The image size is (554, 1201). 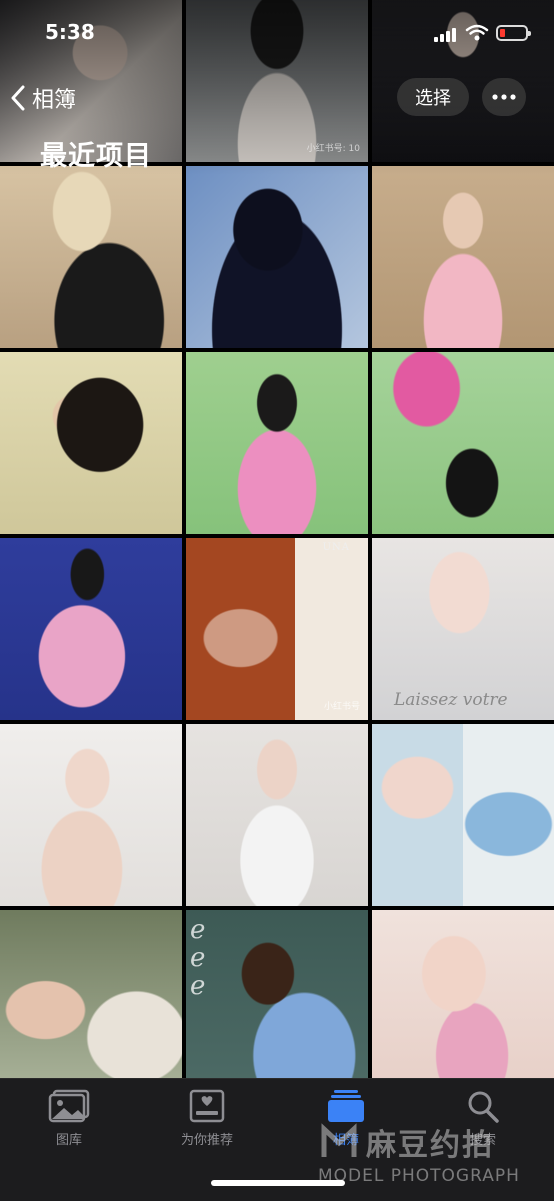 I want to click on watermark: 小红书号, so click(x=341, y=707).